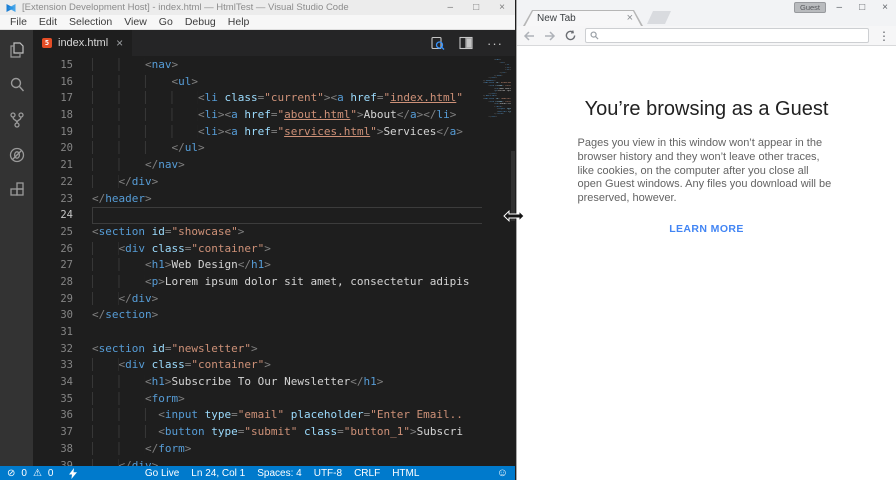 The height and width of the screenshot is (480, 896). What do you see at coordinates (66, 432) in the screenshot?
I see `line-number: 37` at bounding box center [66, 432].